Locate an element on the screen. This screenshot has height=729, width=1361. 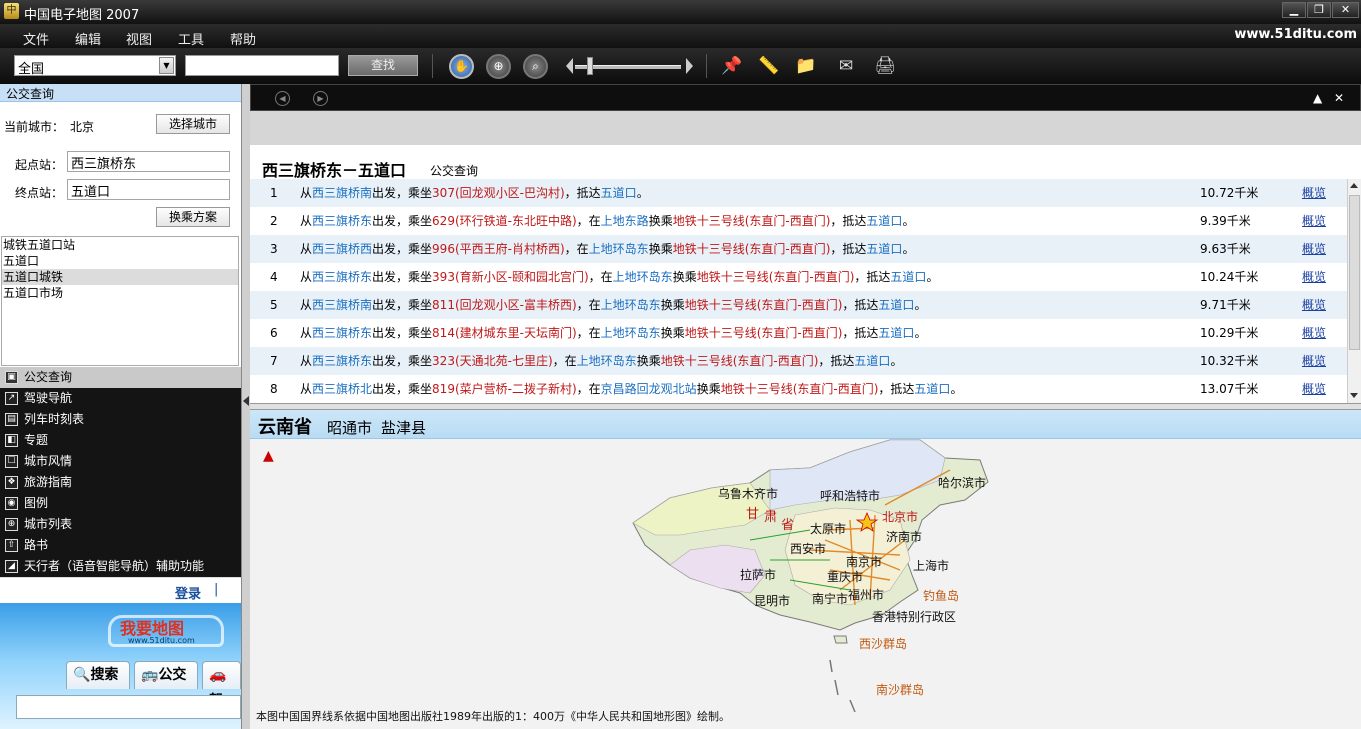
scroll-up-icon is located at coordinates (1354, 185).